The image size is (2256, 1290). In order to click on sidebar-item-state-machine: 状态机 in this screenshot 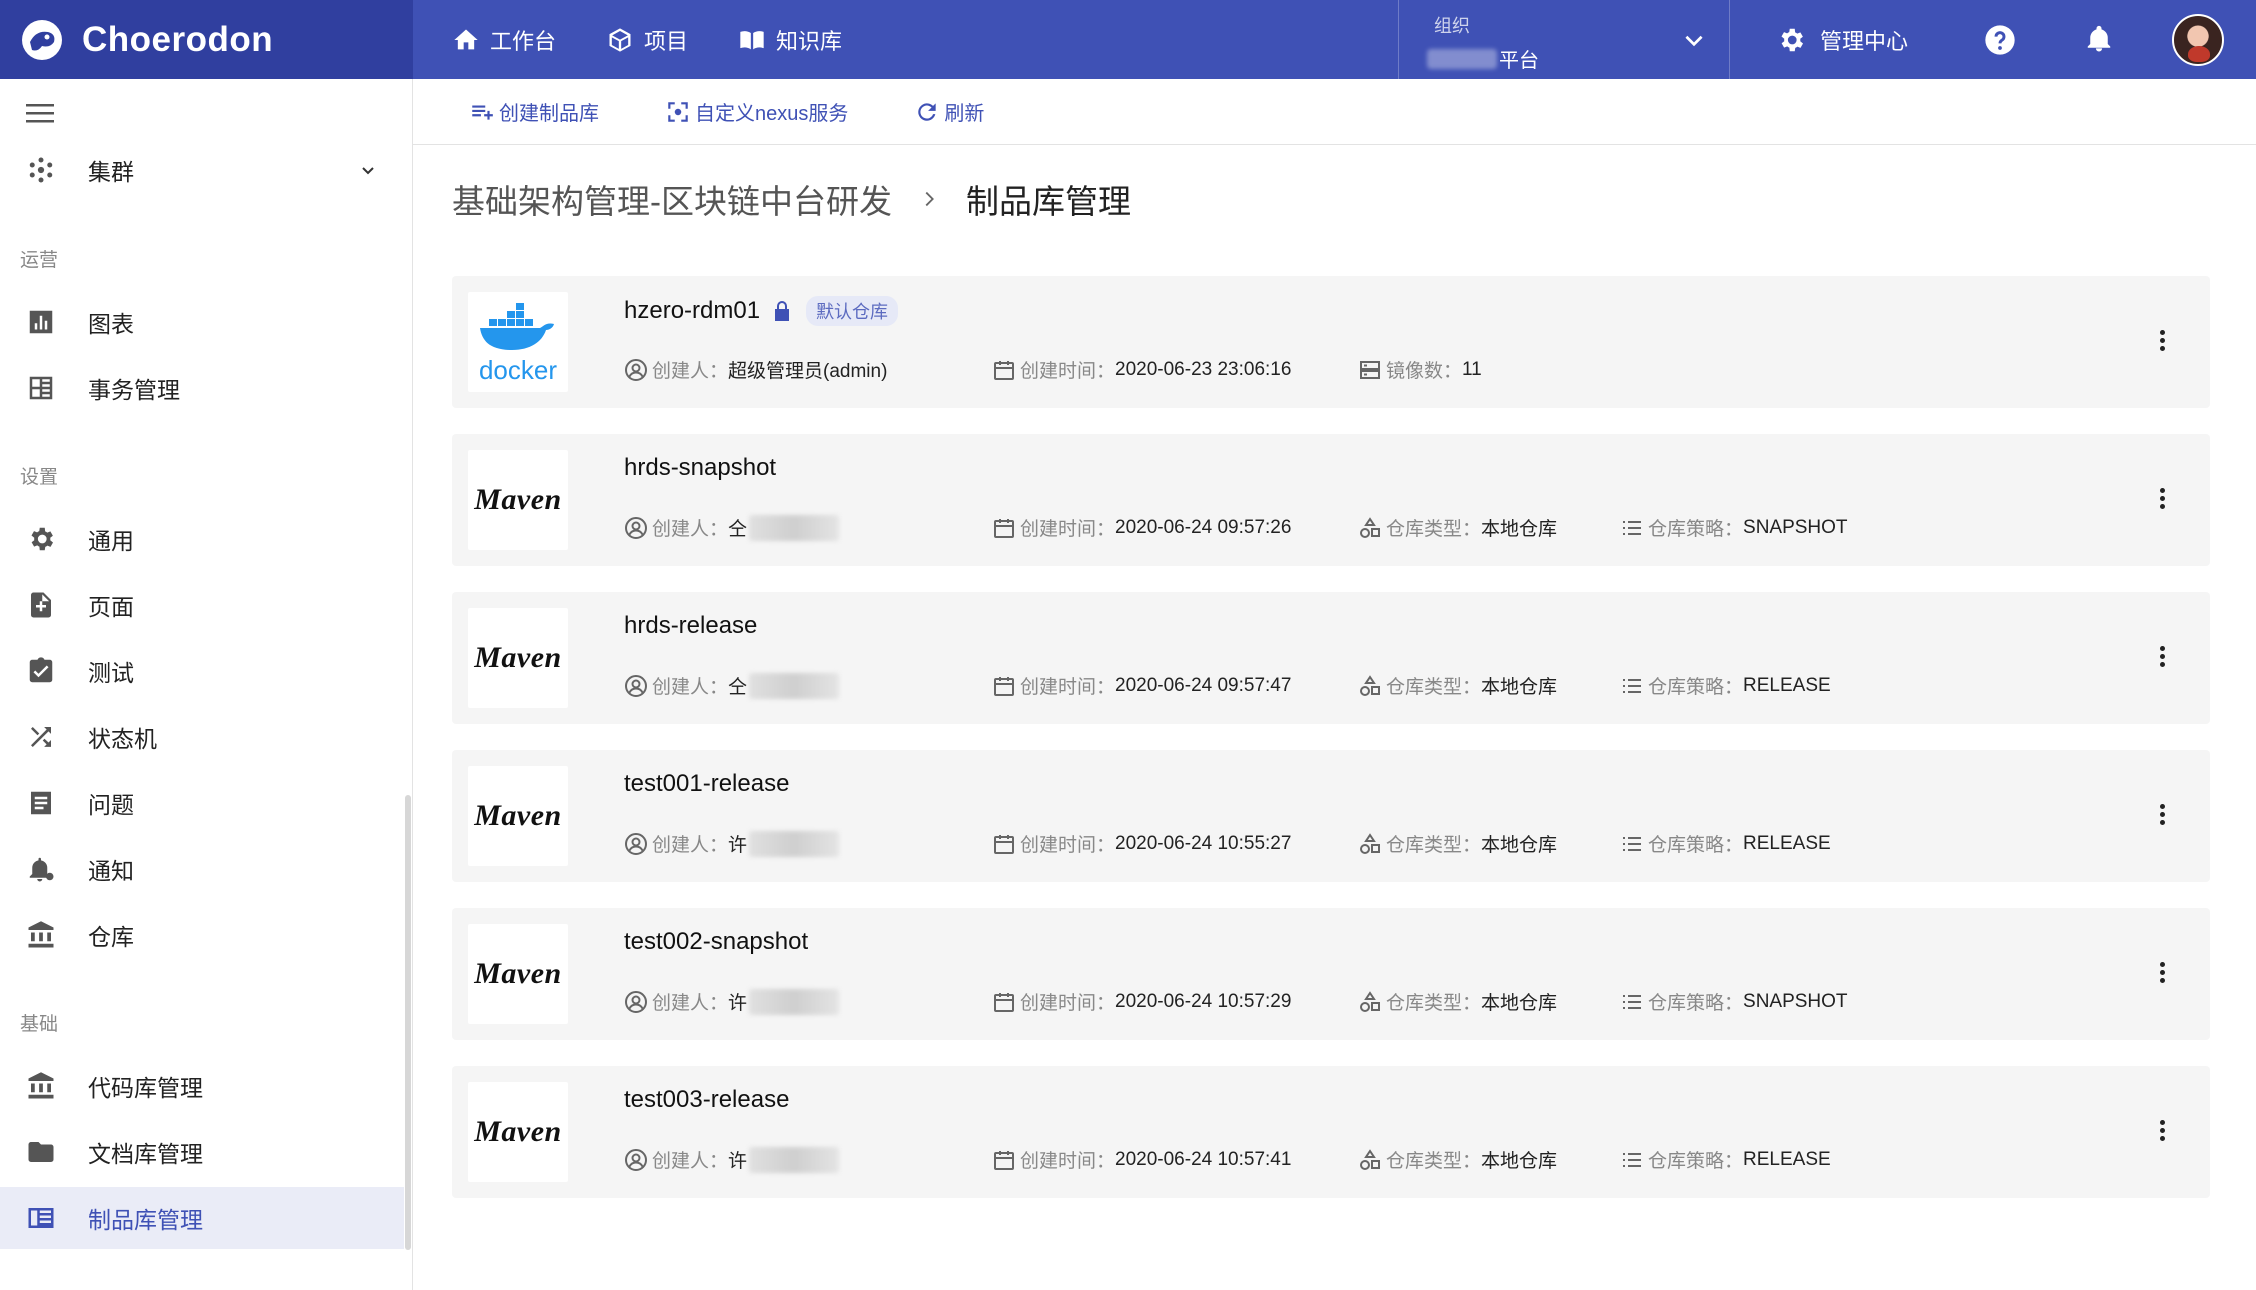, I will do `click(202, 737)`.